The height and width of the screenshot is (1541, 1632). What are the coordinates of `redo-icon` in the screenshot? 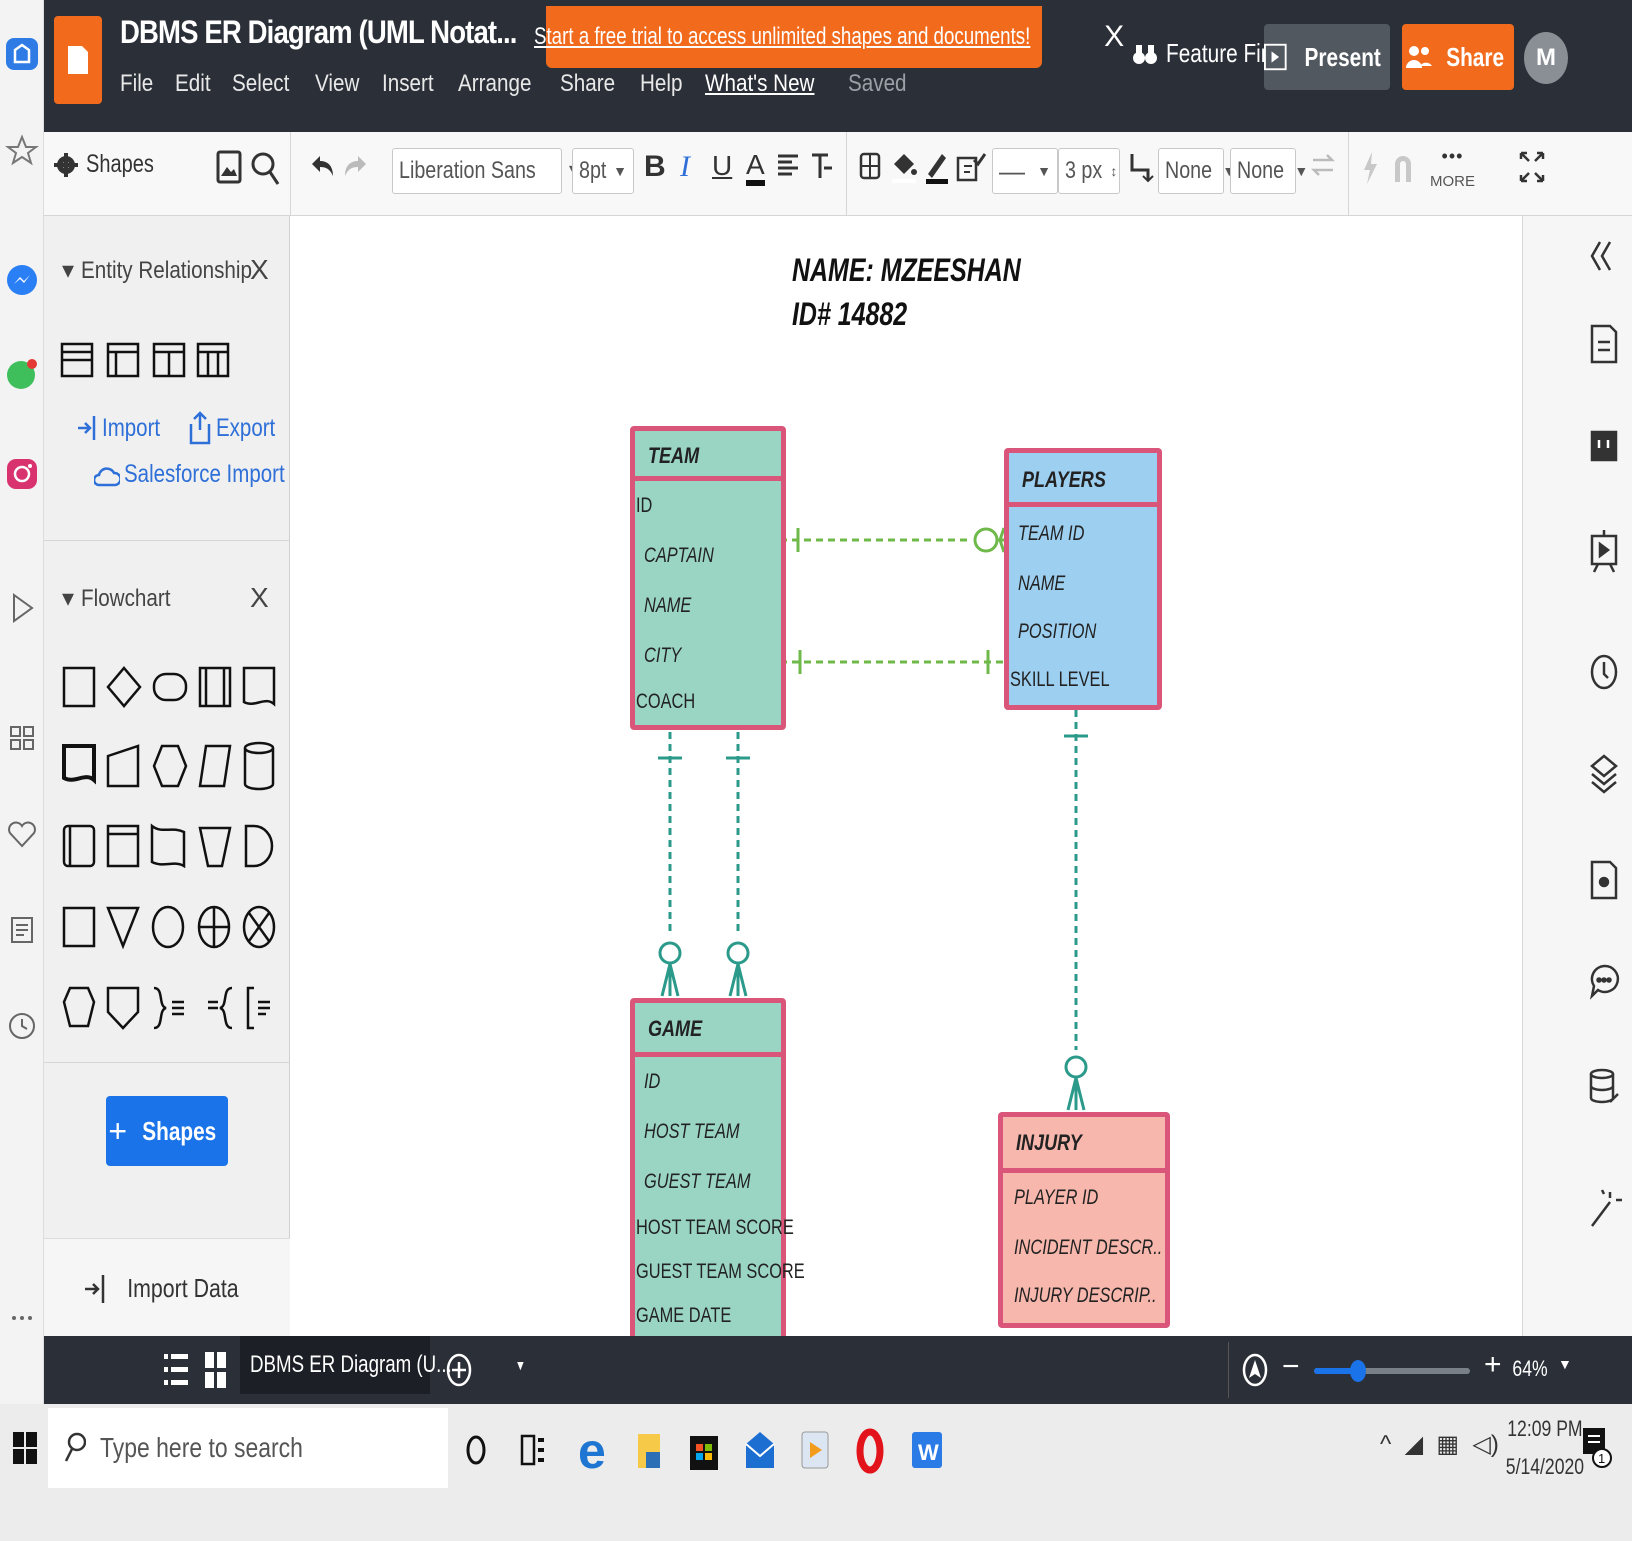 It's located at (356, 165).